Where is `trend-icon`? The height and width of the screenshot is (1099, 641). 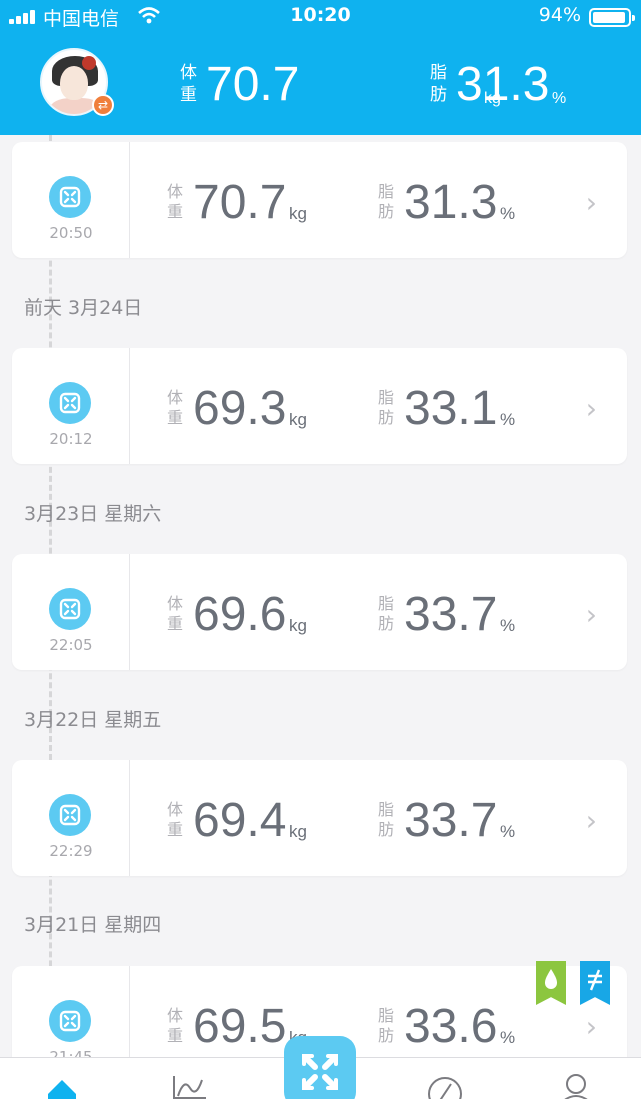 trend-icon is located at coordinates (190, 1085).